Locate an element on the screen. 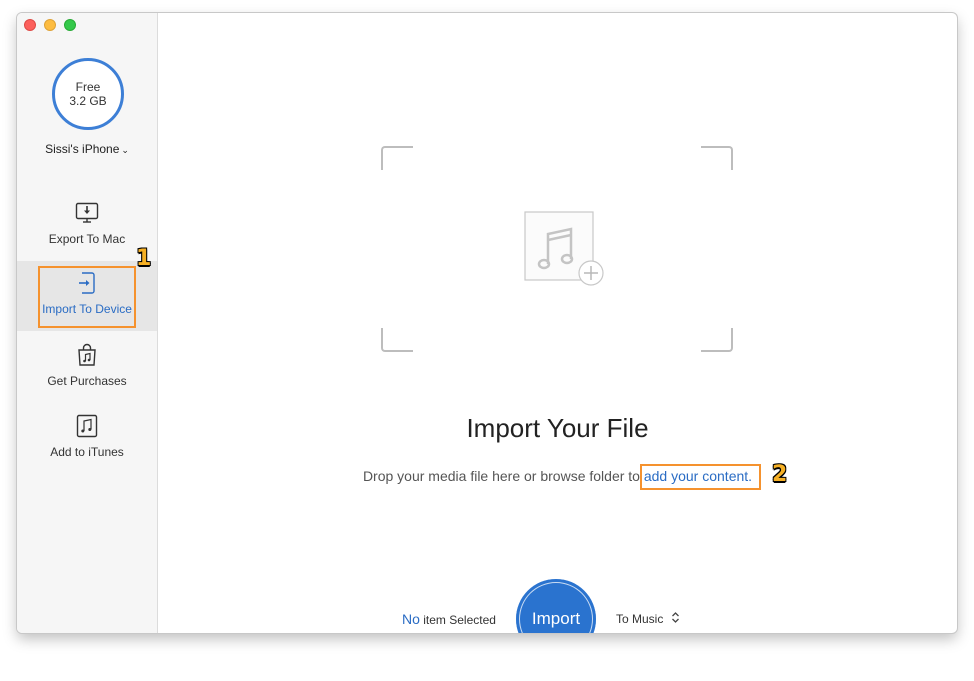 This screenshot has height=681, width=974. chevron-down-icon: ⌄ is located at coordinates (125, 150).